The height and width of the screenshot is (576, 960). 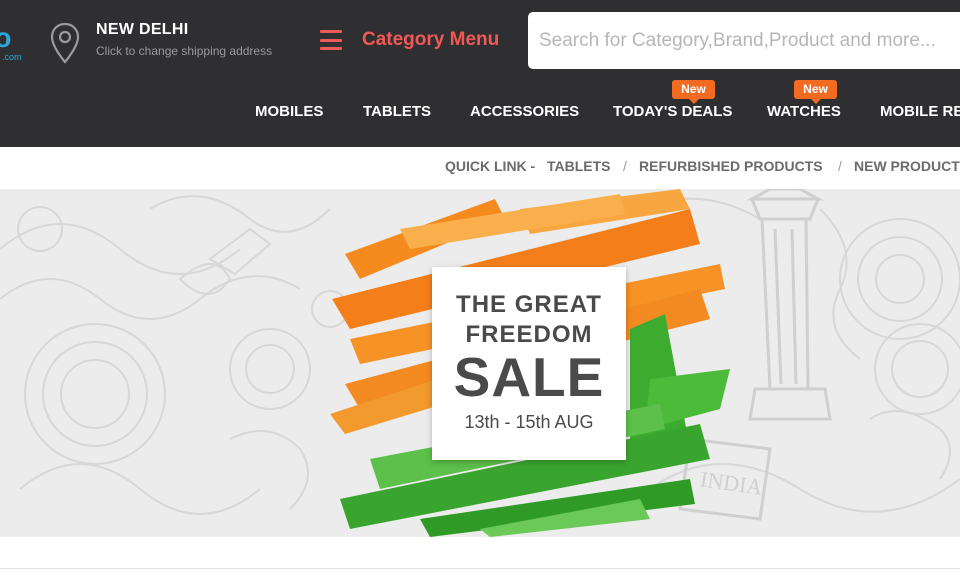 What do you see at coordinates (529, 304) in the screenshot?
I see `sale-title-line1: THE GREAT` at bounding box center [529, 304].